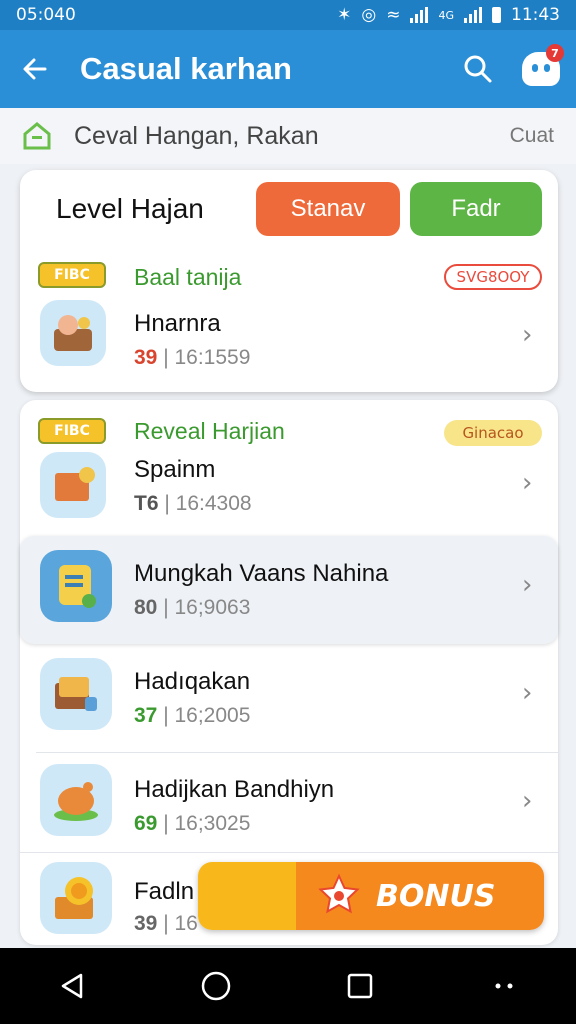 The height and width of the screenshot is (1024, 576). I want to click on item-number: 69, so click(146, 823).